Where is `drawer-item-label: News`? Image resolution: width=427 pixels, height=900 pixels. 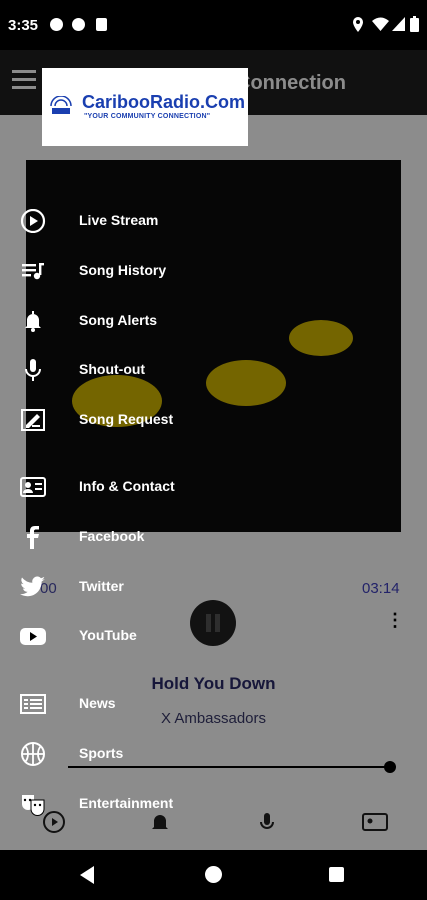 drawer-item-label: News is located at coordinates (97, 703).